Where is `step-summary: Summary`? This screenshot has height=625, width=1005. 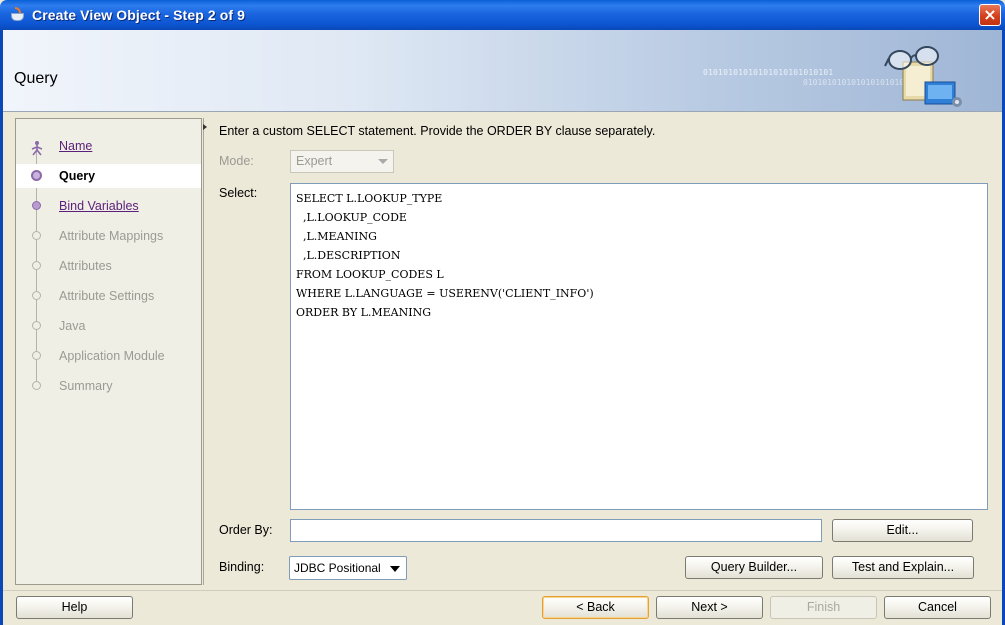
step-summary: Summary is located at coordinates (108, 386).